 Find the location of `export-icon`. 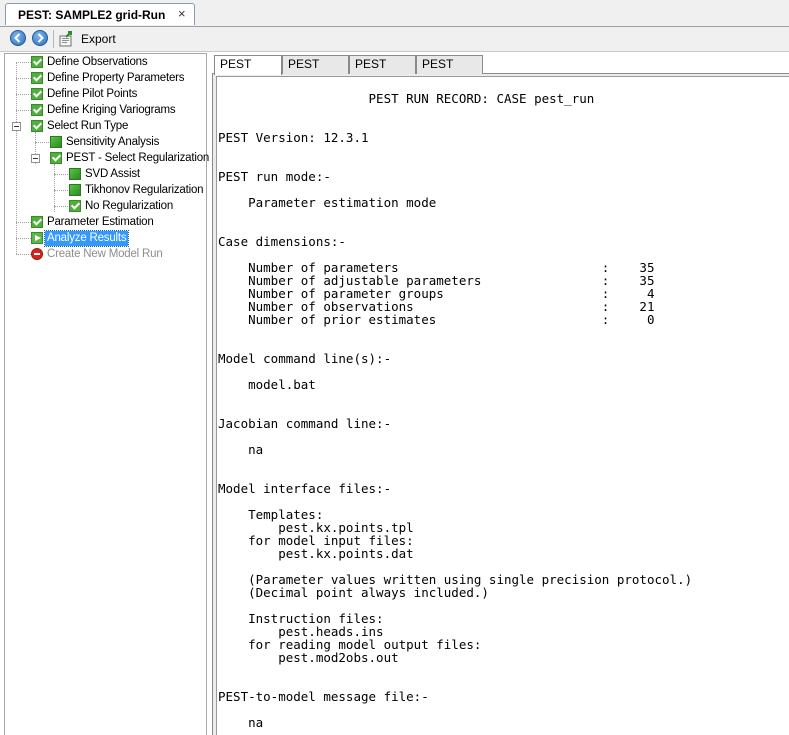

export-icon is located at coordinates (67, 39).